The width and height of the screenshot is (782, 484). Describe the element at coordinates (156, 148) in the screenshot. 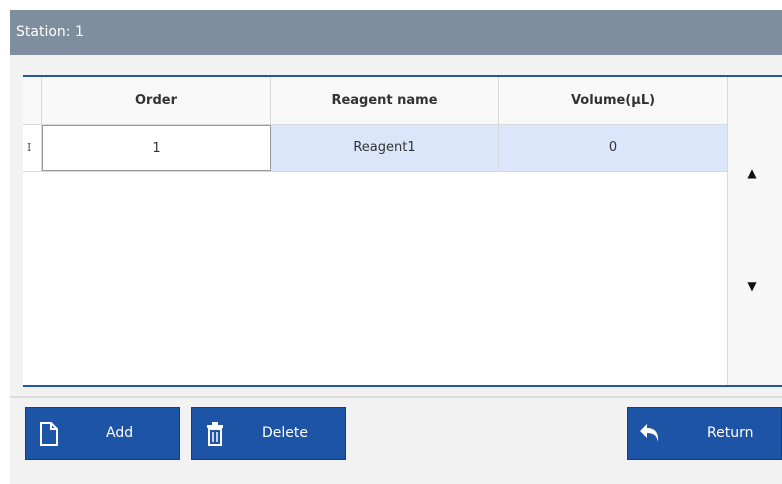

I see `order-cell: 1` at that location.